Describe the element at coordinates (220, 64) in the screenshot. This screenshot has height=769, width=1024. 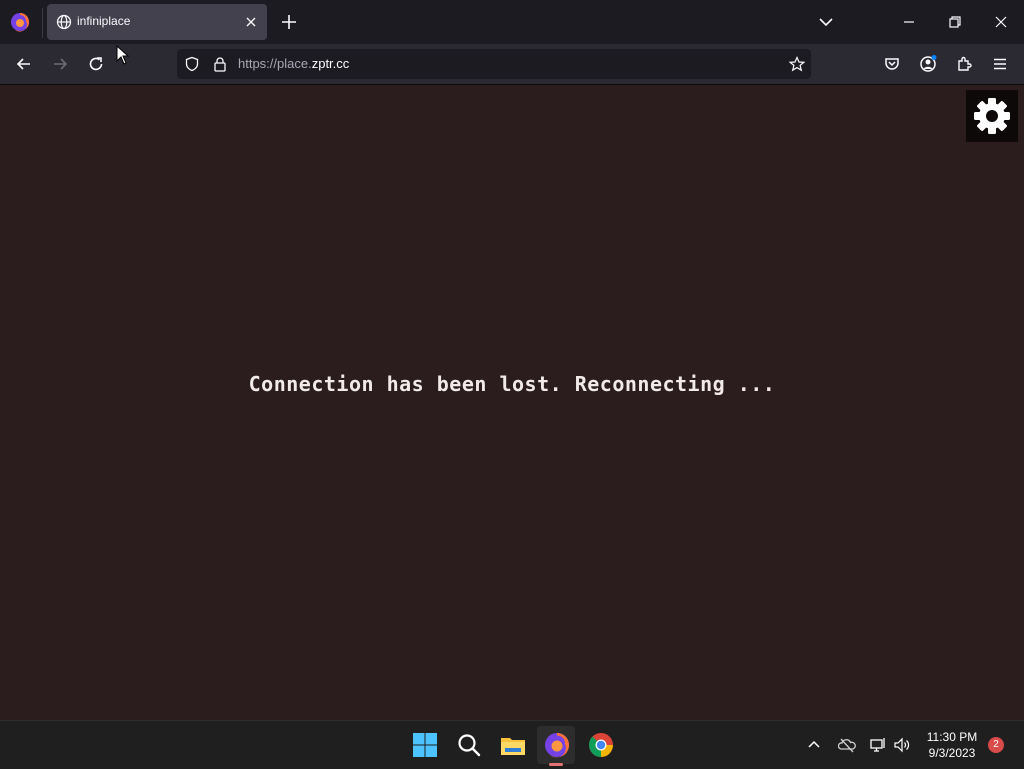
I see `lock-icon` at that location.